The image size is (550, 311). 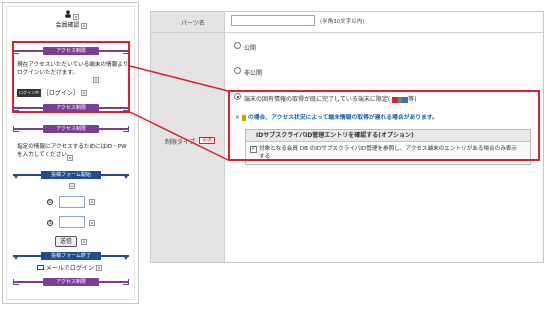 I want to click on member-check-heading: 会員確認, so click(x=71, y=24).